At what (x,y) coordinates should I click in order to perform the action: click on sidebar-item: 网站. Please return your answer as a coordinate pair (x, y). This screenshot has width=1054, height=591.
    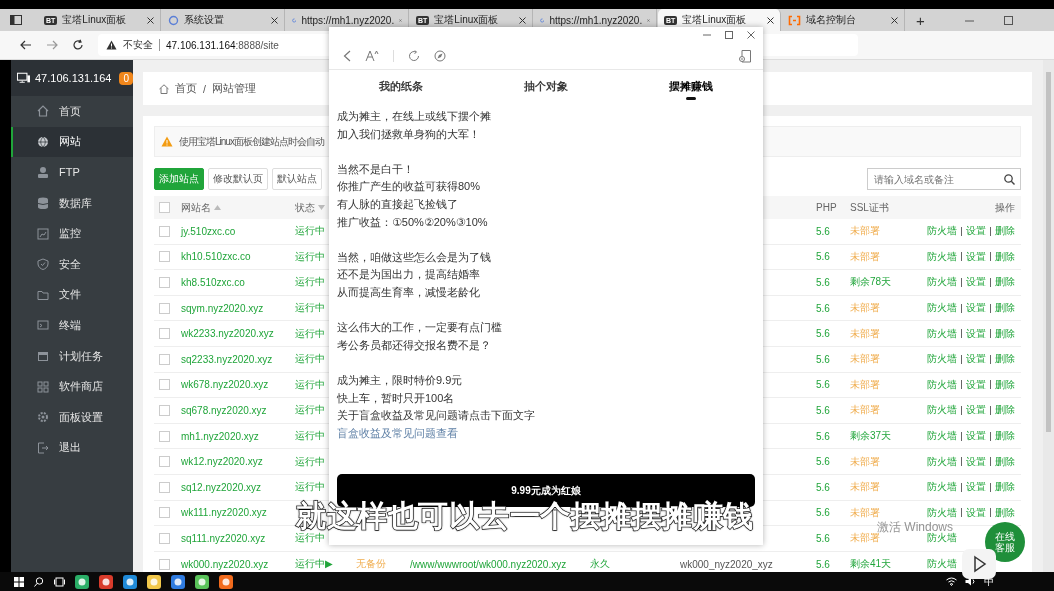
    Looking at the image, I should click on (72, 142).